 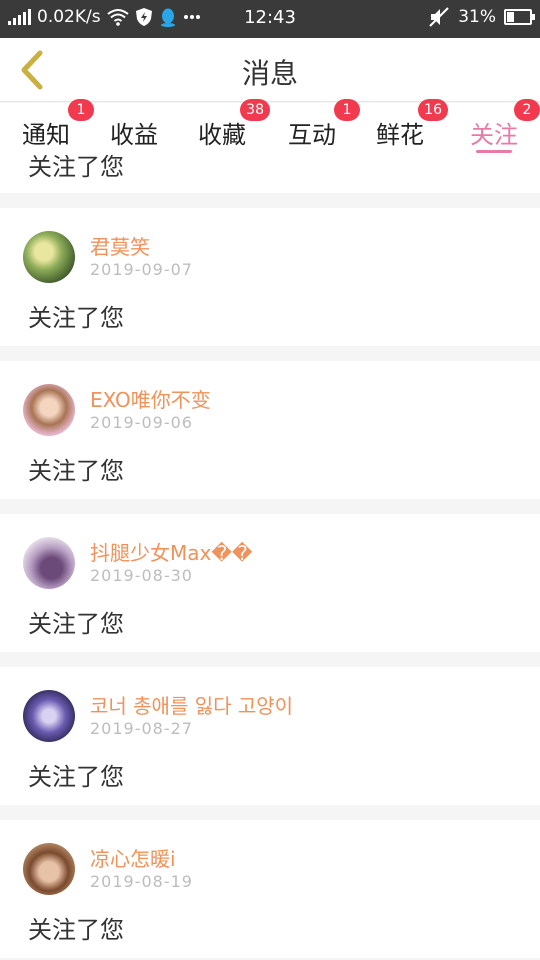 I want to click on status-bar: 0.02K/s 12:43 31%, so click(x=270, y=19).